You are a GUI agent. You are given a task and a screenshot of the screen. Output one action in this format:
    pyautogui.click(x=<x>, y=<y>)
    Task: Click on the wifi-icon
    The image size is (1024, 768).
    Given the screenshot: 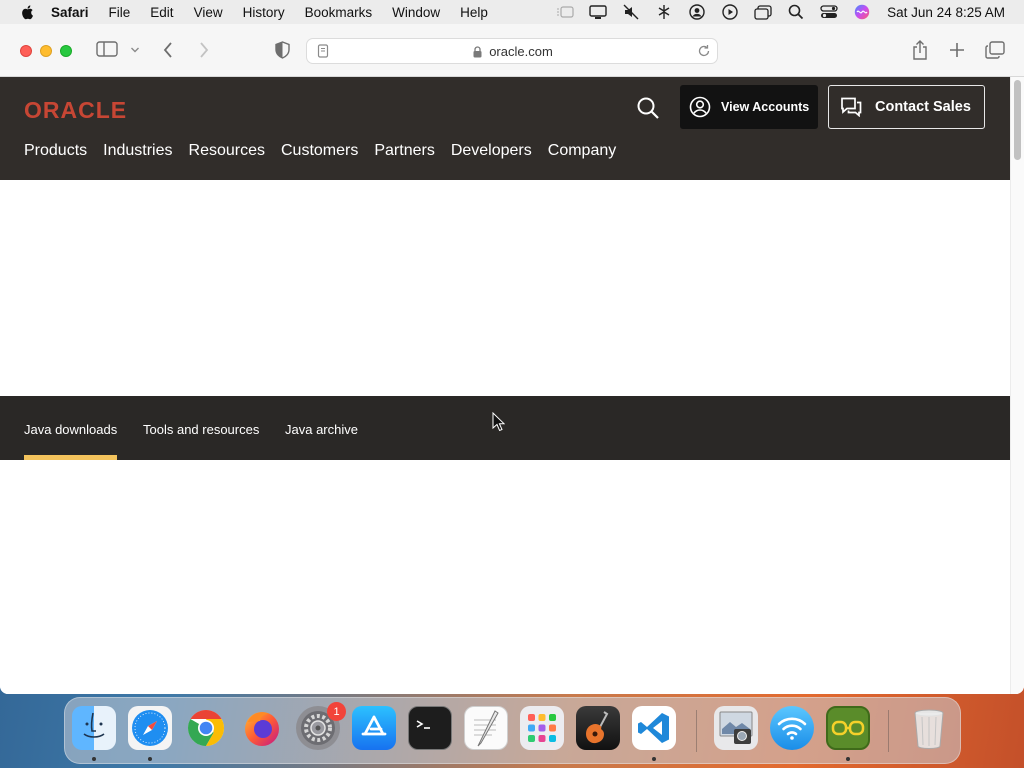 What is the action you would take?
    pyautogui.click(x=792, y=728)
    